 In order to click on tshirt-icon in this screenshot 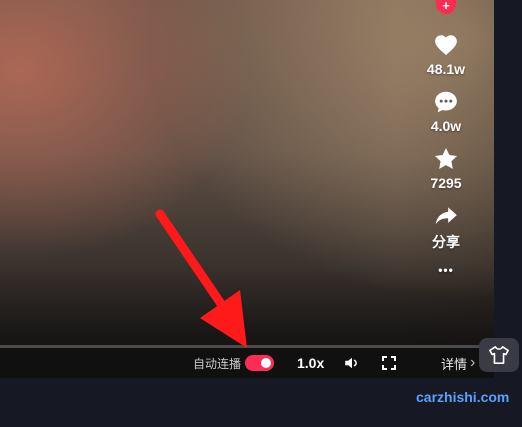, I will do `click(499, 355)`.